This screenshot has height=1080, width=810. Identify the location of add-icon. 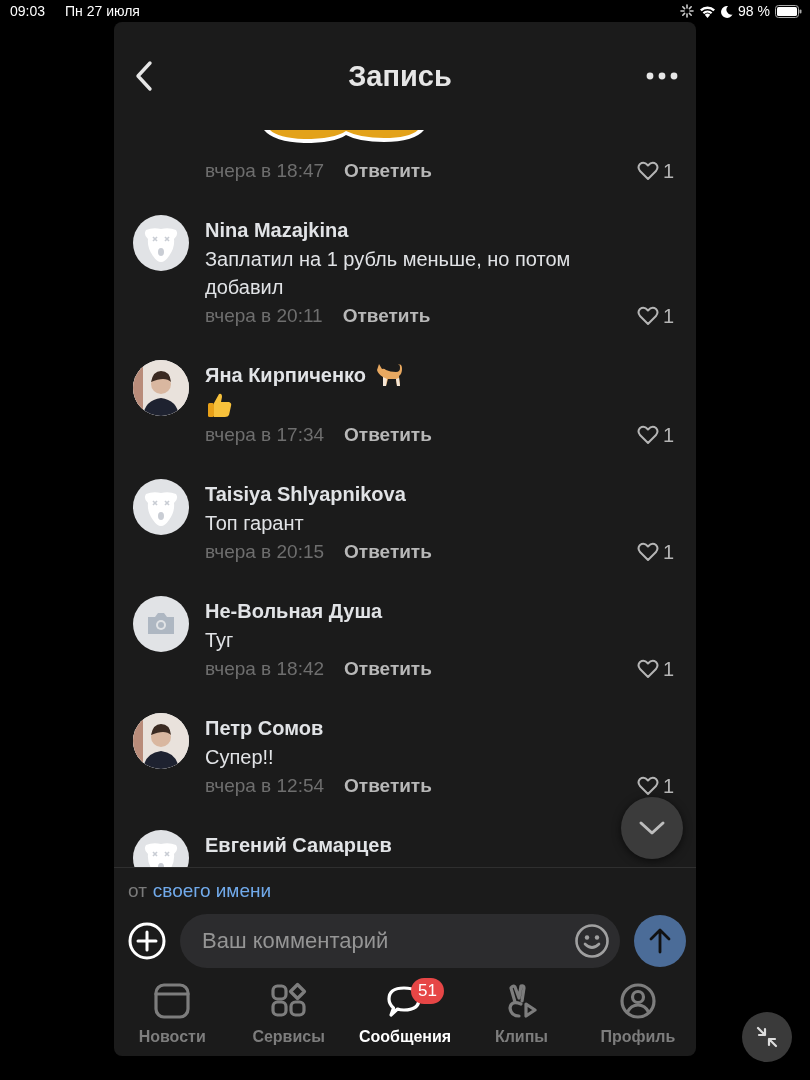
(147, 941).